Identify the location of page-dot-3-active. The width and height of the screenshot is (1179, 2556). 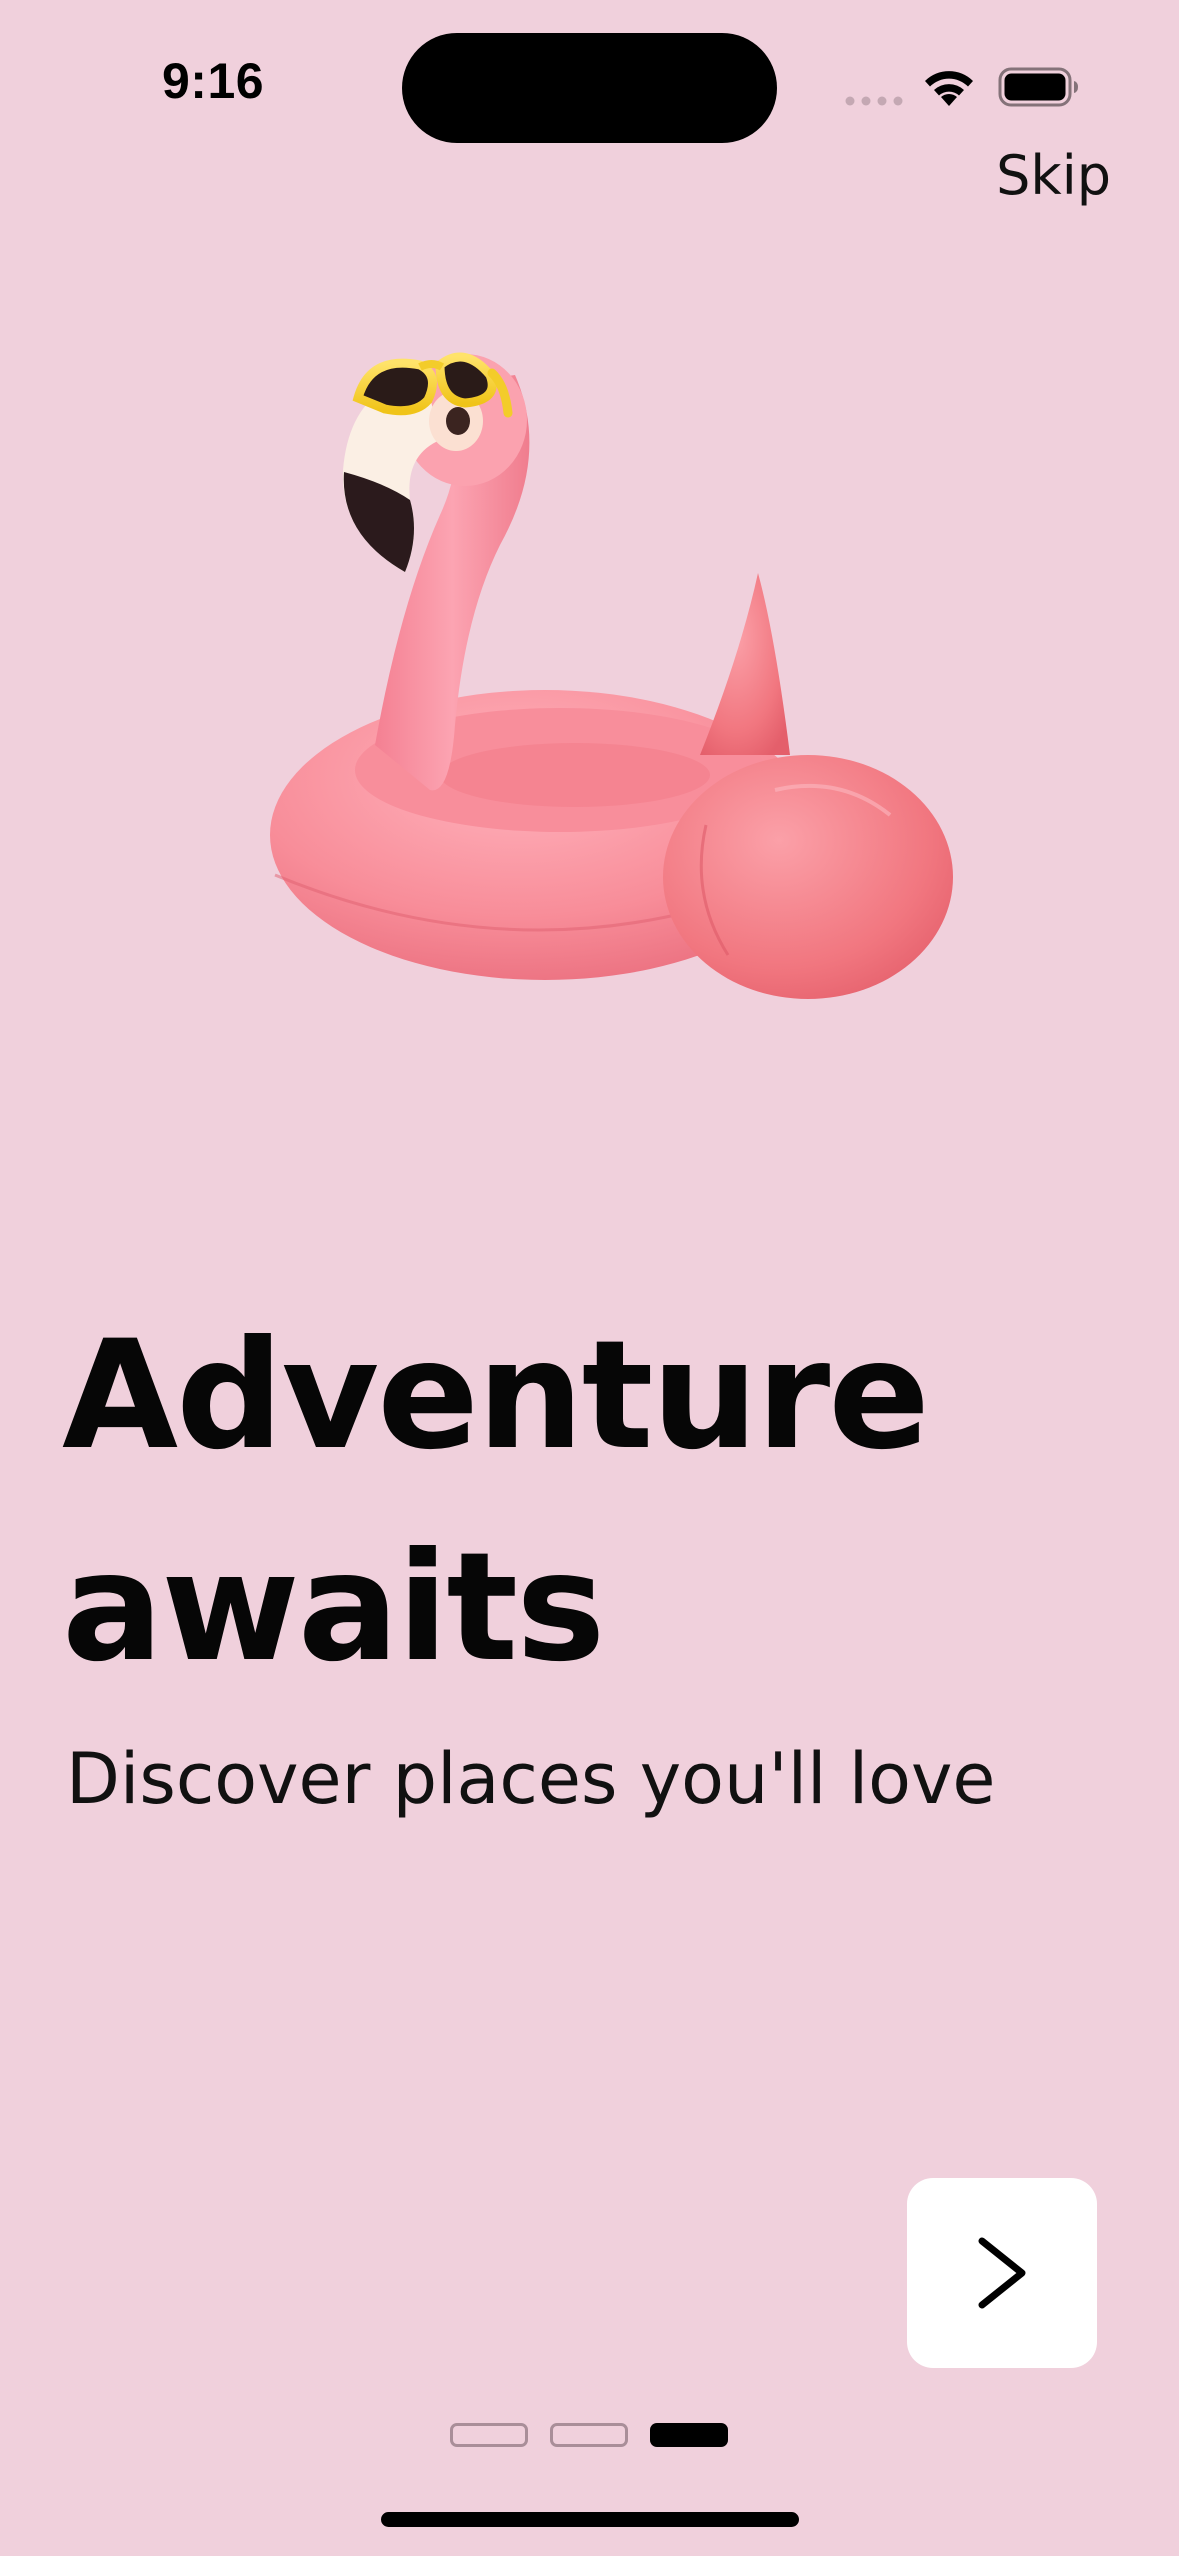
(689, 2435).